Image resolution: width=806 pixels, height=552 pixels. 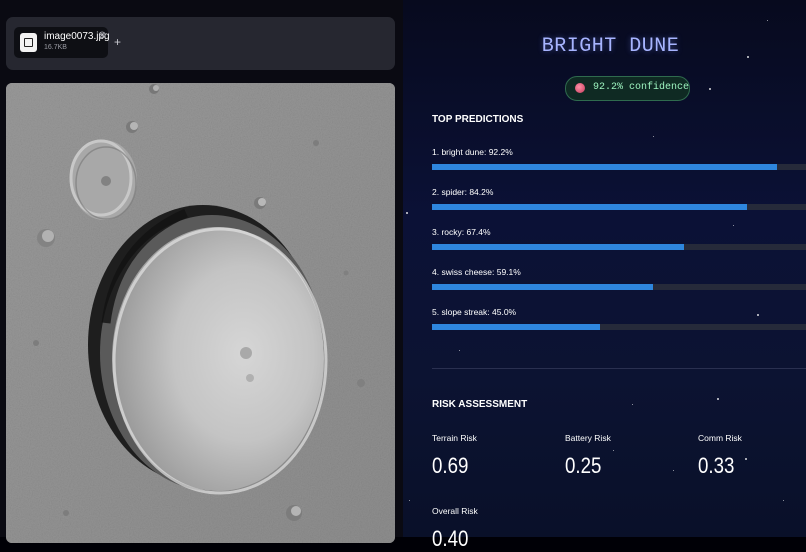 What do you see at coordinates (450, 465) in the screenshot?
I see `terrain-risk-value: 0.69` at bounding box center [450, 465].